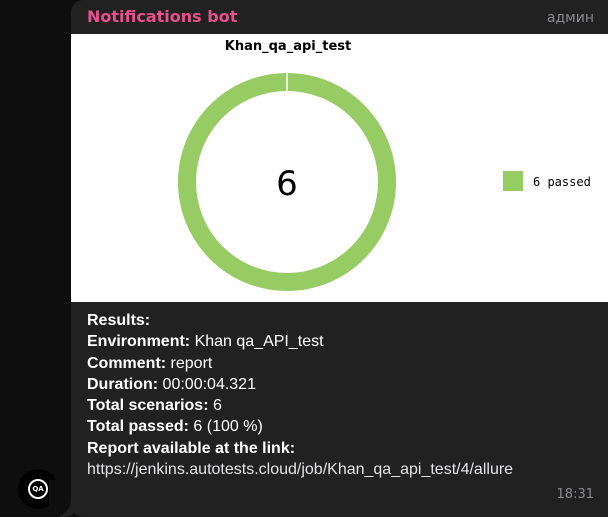  What do you see at coordinates (189, 363) in the screenshot?
I see `comment-value: report` at bounding box center [189, 363].